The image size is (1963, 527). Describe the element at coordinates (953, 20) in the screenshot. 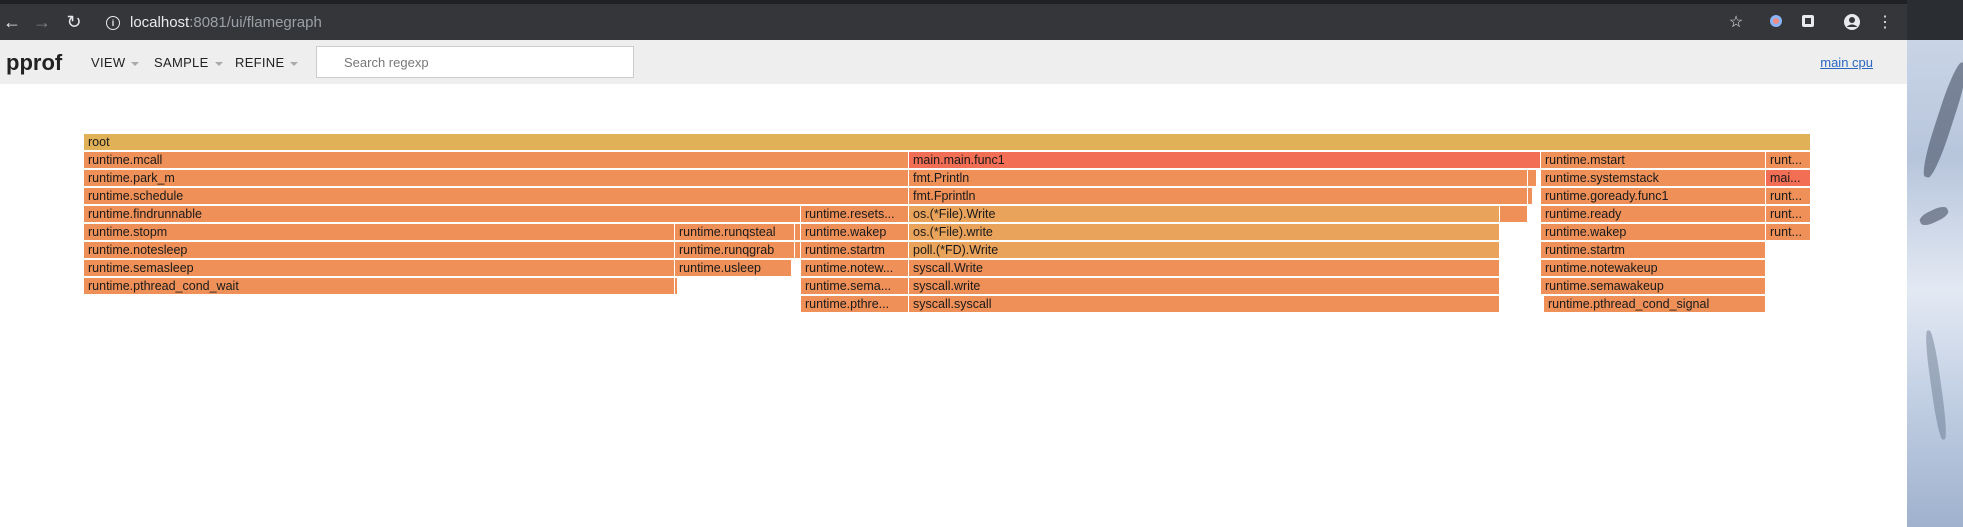

I see `browser-toolbar: ← → ↻ i localhost:8081/ui/flamegraph ☆ ⋮` at that location.